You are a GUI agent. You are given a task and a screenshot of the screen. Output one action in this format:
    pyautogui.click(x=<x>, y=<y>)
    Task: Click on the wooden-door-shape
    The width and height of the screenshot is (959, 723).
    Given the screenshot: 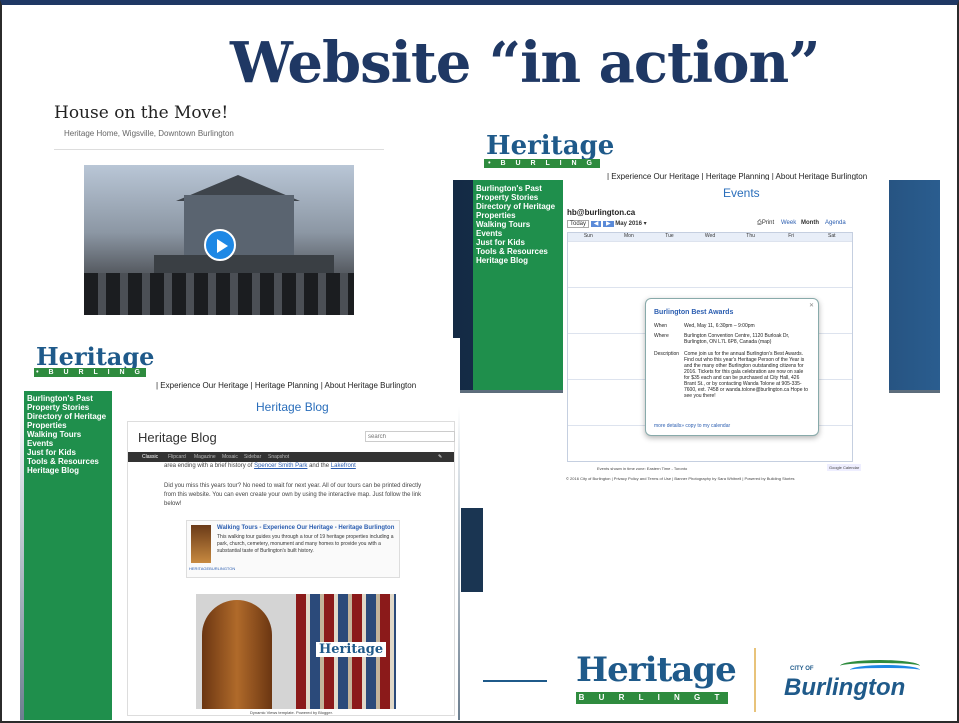 What is the action you would take?
    pyautogui.click(x=237, y=654)
    